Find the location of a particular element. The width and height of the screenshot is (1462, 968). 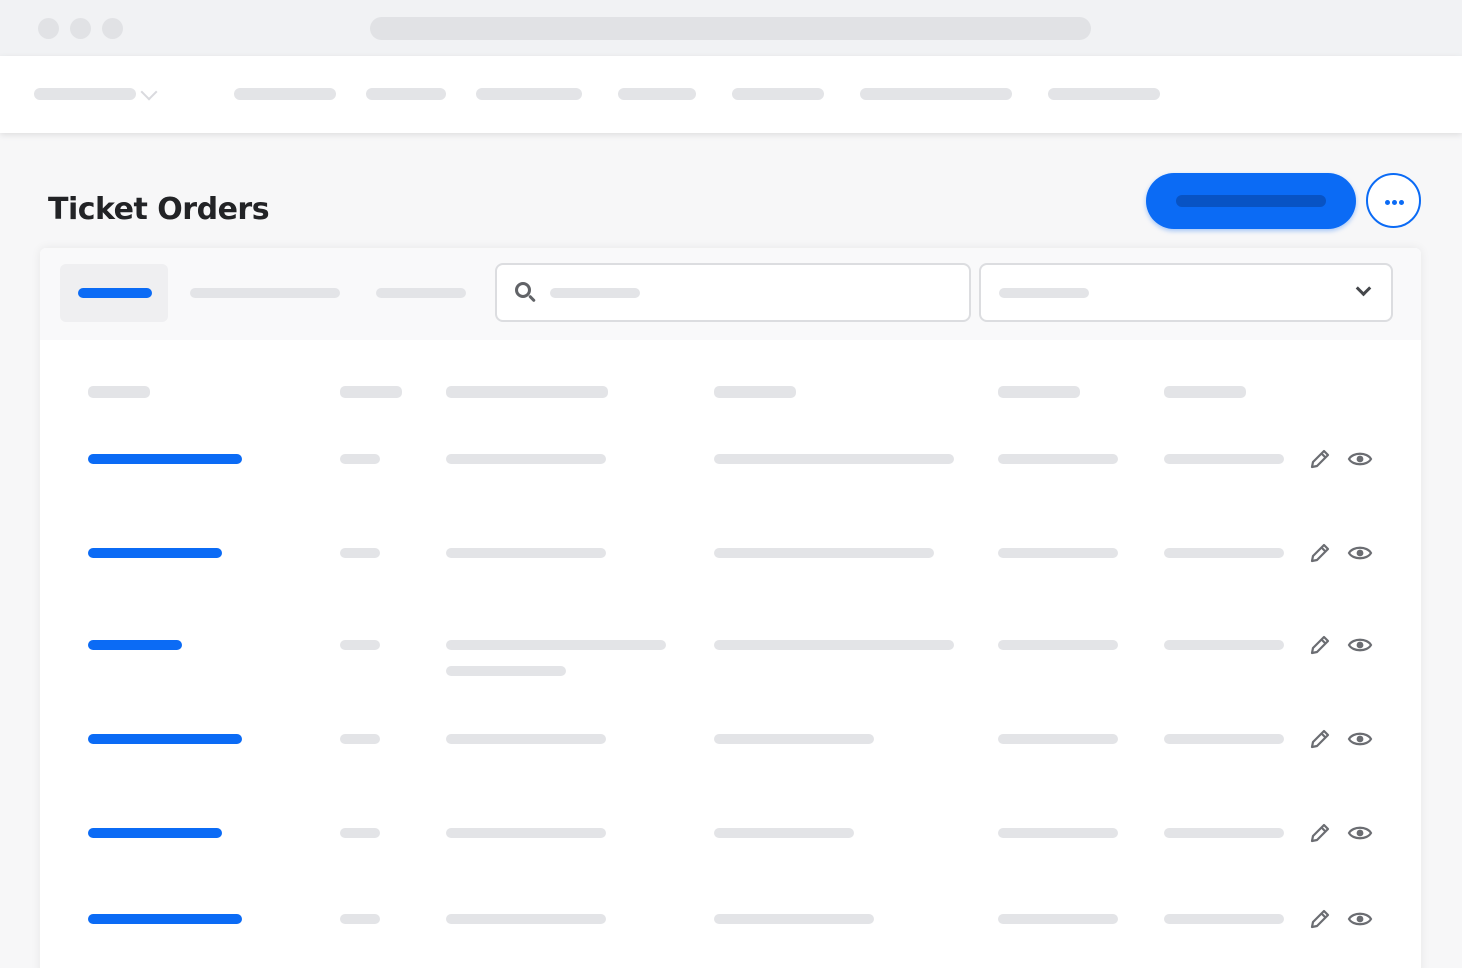

address-bar is located at coordinates (730, 28).